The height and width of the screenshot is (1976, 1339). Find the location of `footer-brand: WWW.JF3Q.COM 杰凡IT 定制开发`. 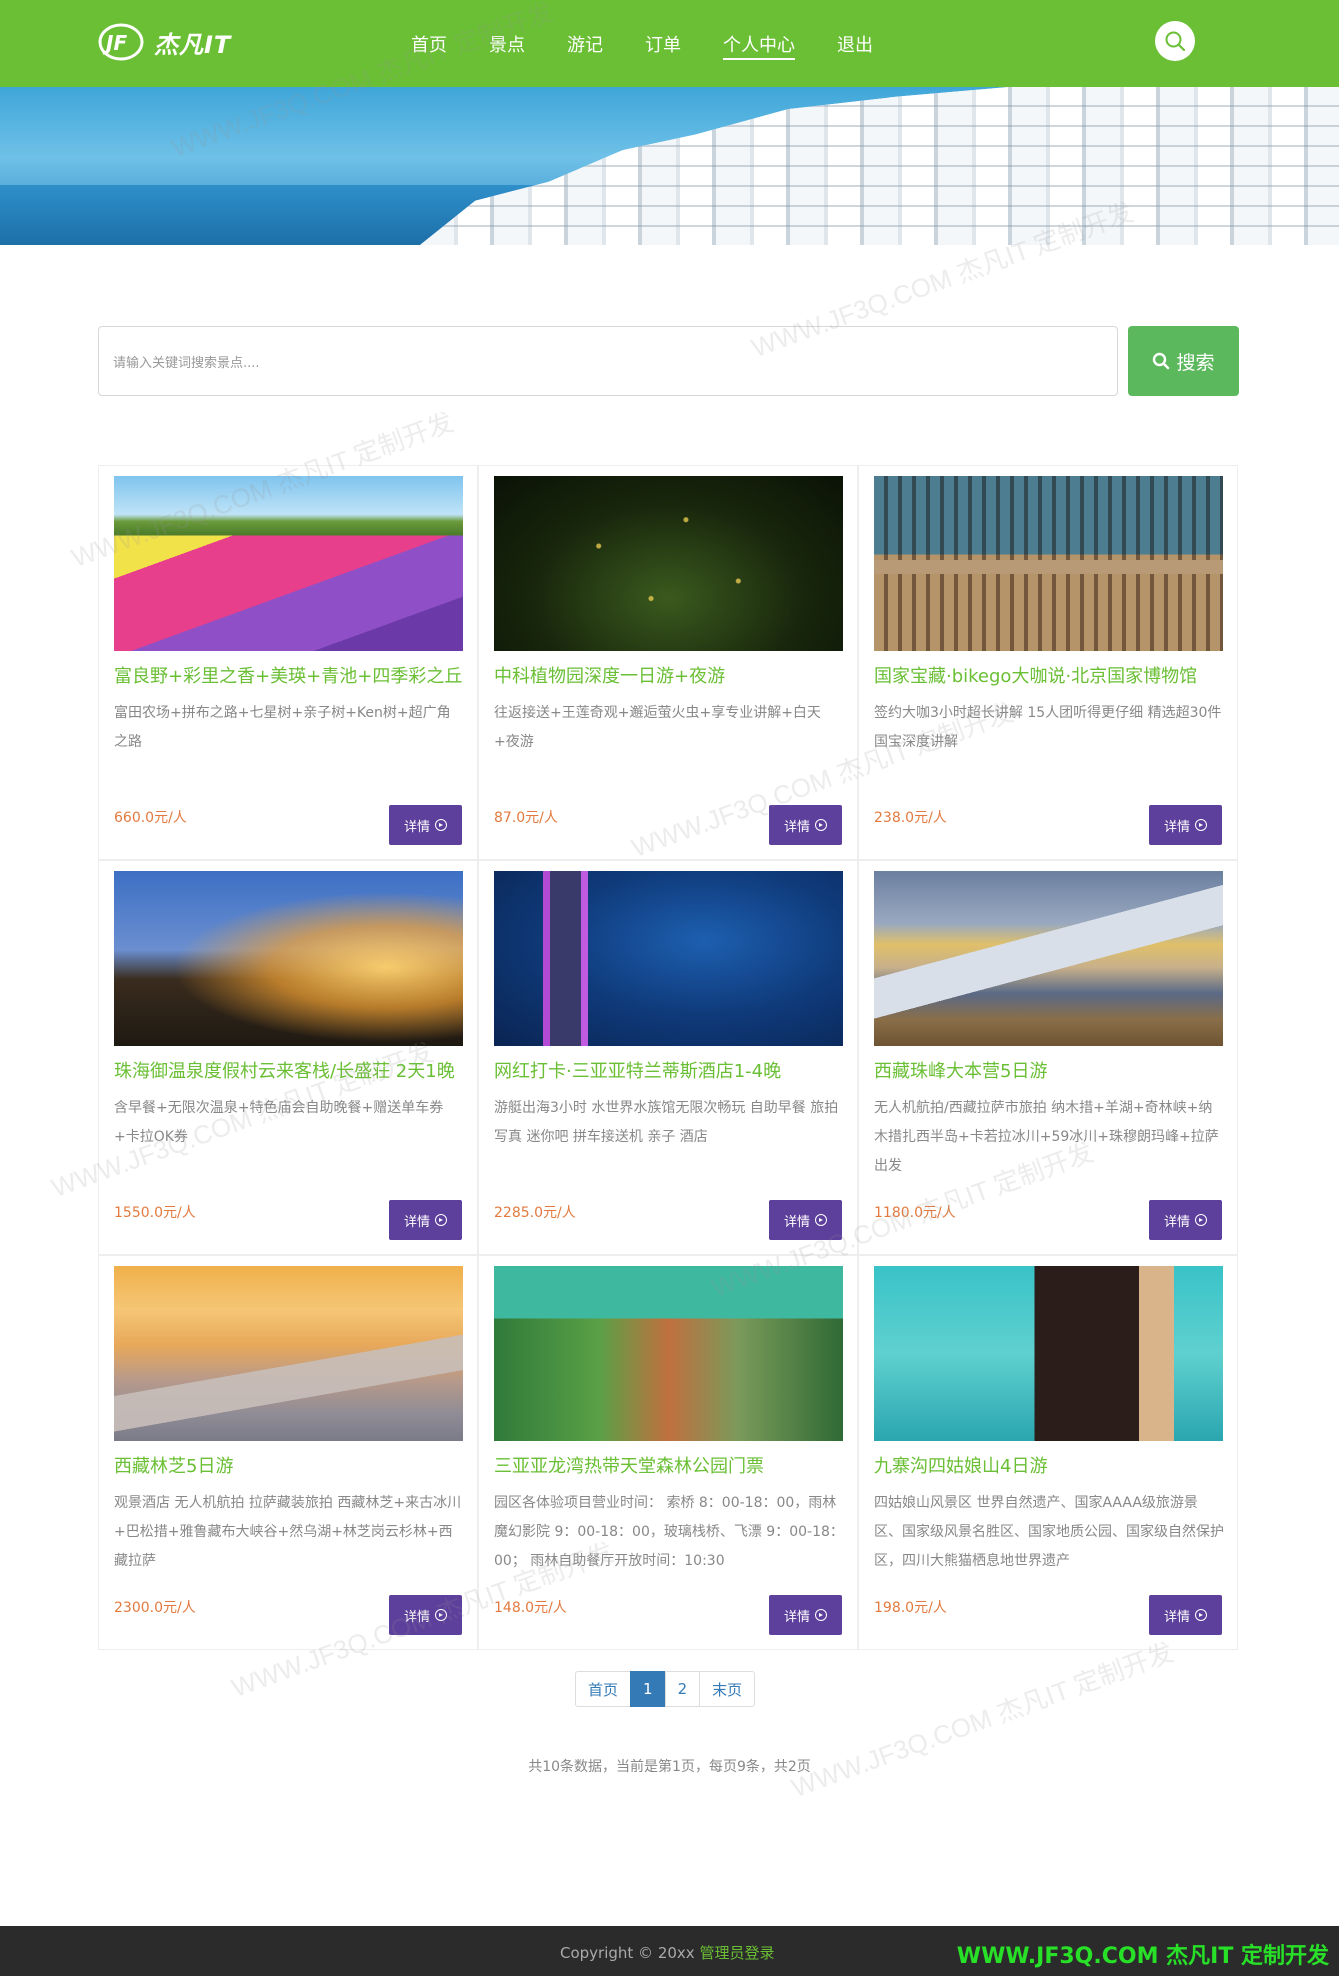

footer-brand: WWW.JF3Q.COM 杰凡IT 定制开发 is located at coordinates (1142, 1956).